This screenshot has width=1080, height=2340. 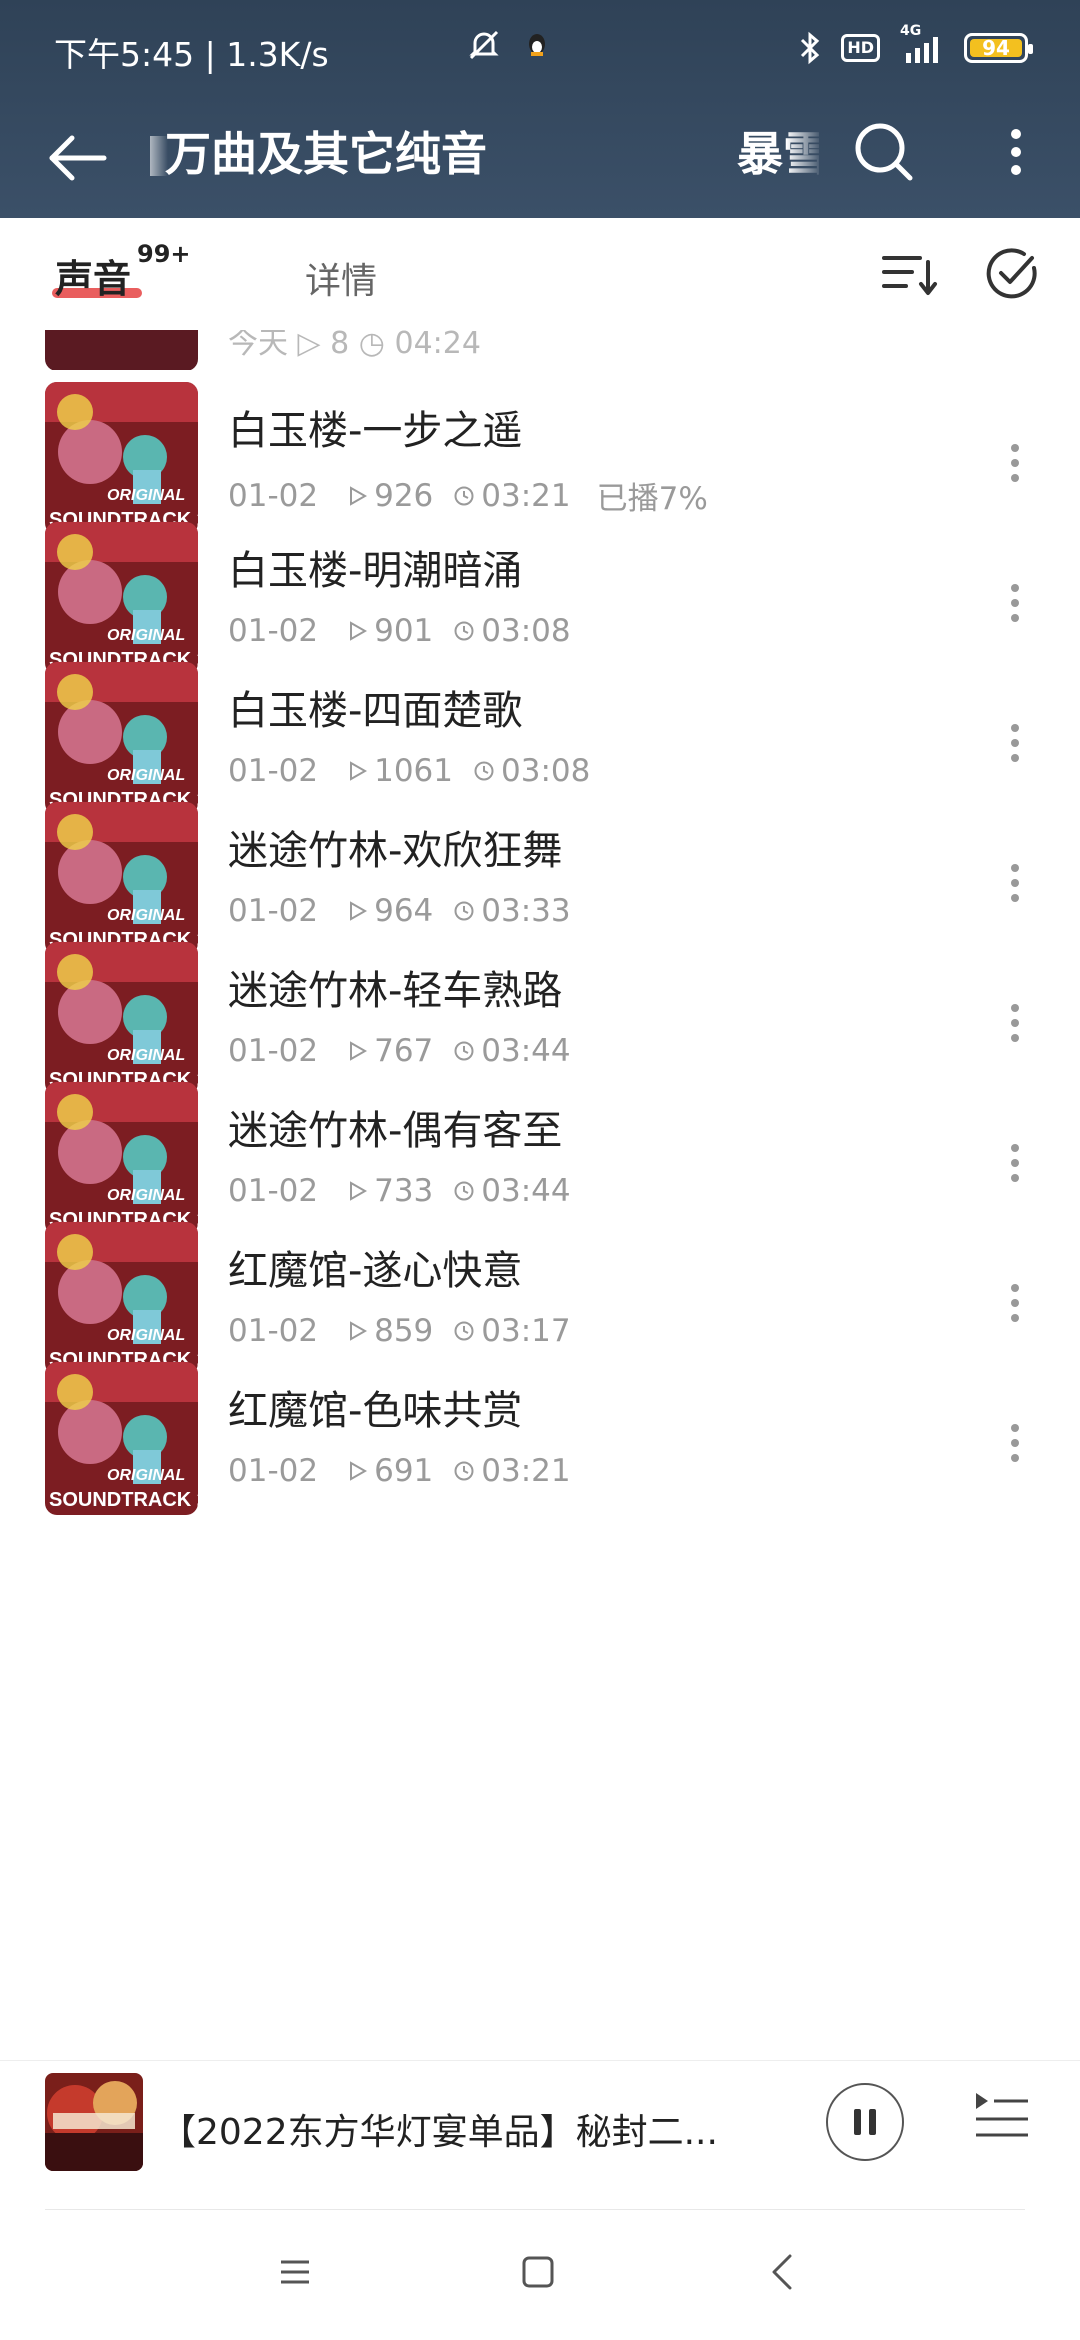 What do you see at coordinates (123, 1500) in the screenshot?
I see `cover-text-soundtrack: SOUNDTRACK 2` at bounding box center [123, 1500].